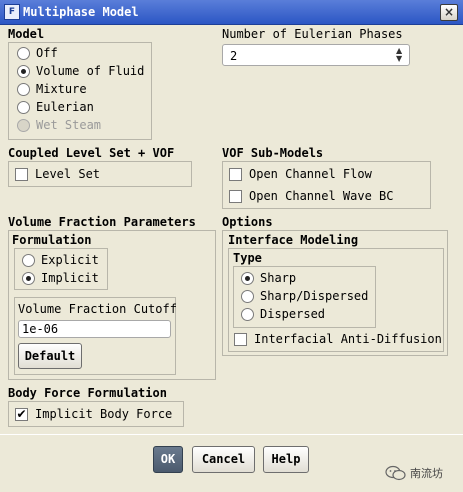  I want to click on watermark: 南流坊, so click(414, 473).